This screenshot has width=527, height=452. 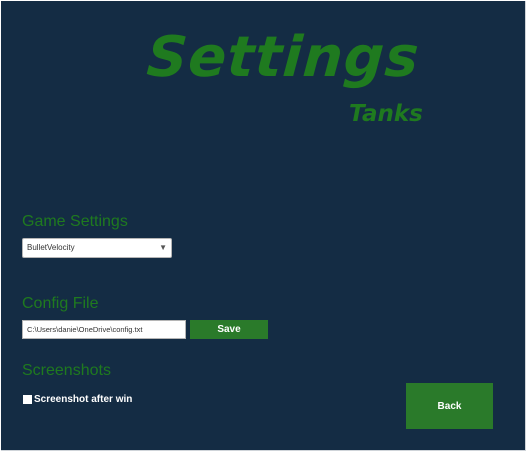 I want to click on settings-logo-title: Settings, so click(x=283, y=57).